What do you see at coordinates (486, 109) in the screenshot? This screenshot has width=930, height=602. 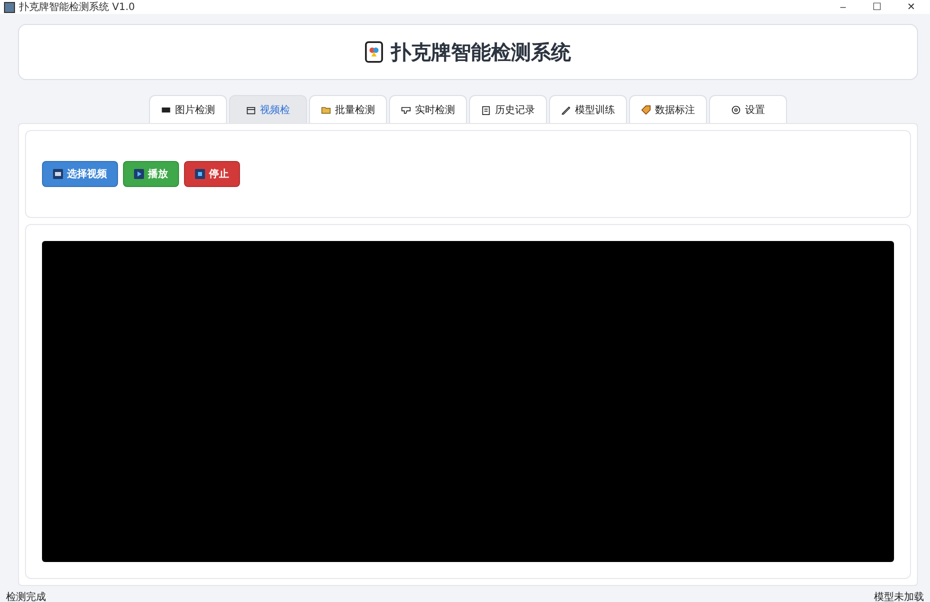 I see `clipboard-icon` at bounding box center [486, 109].